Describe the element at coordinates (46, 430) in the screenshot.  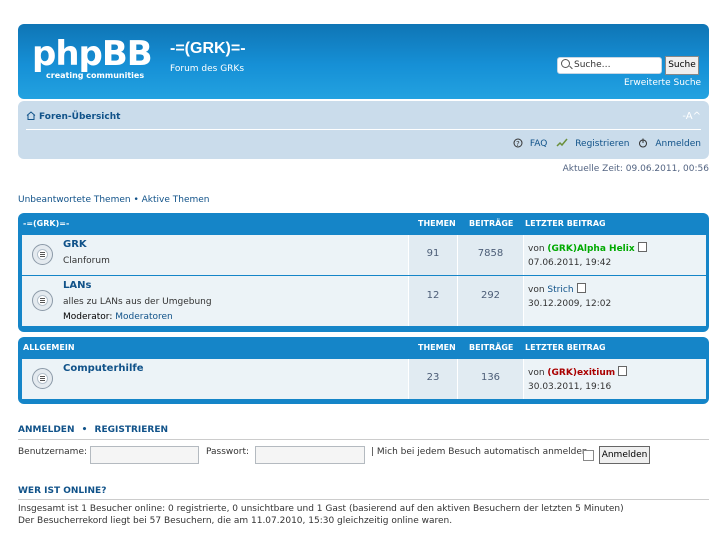
I see `login-heading-link: ANMELDEN` at that location.